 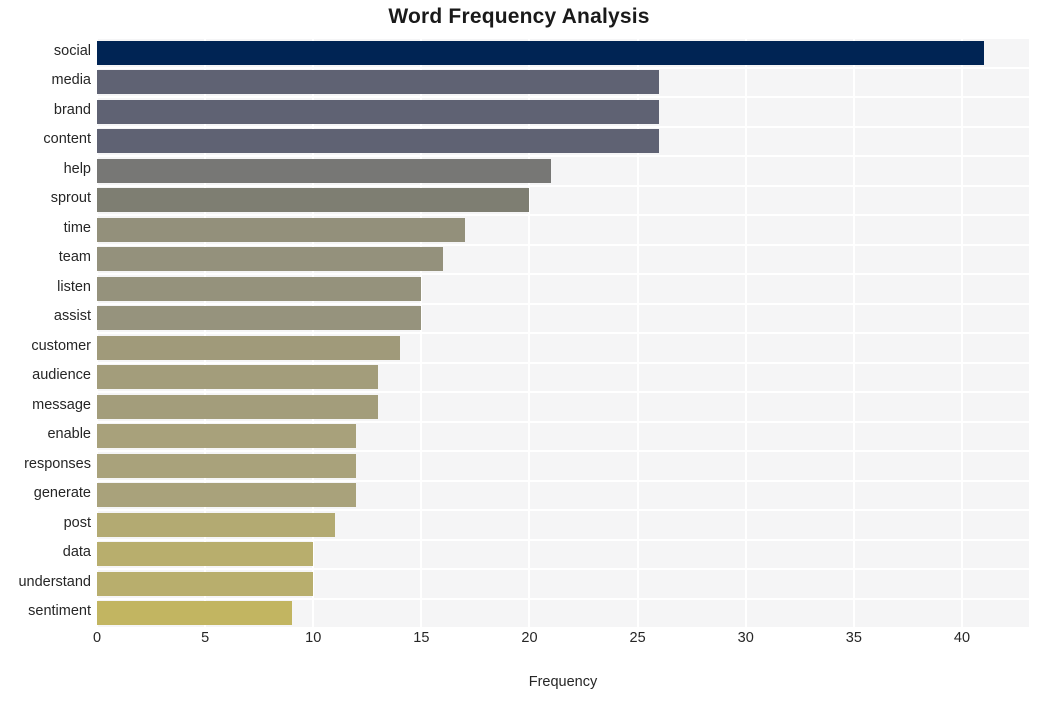 I want to click on y-tick-label: assist, so click(x=72, y=316).